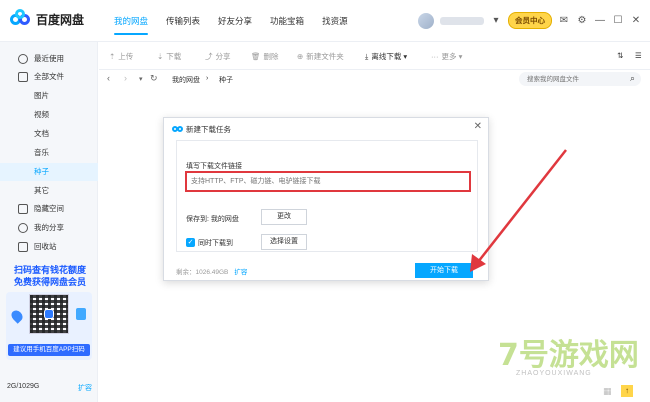  Describe the element at coordinates (49, 247) in the screenshot. I see `sidebar-item-recycle-bin: 回收站` at that location.